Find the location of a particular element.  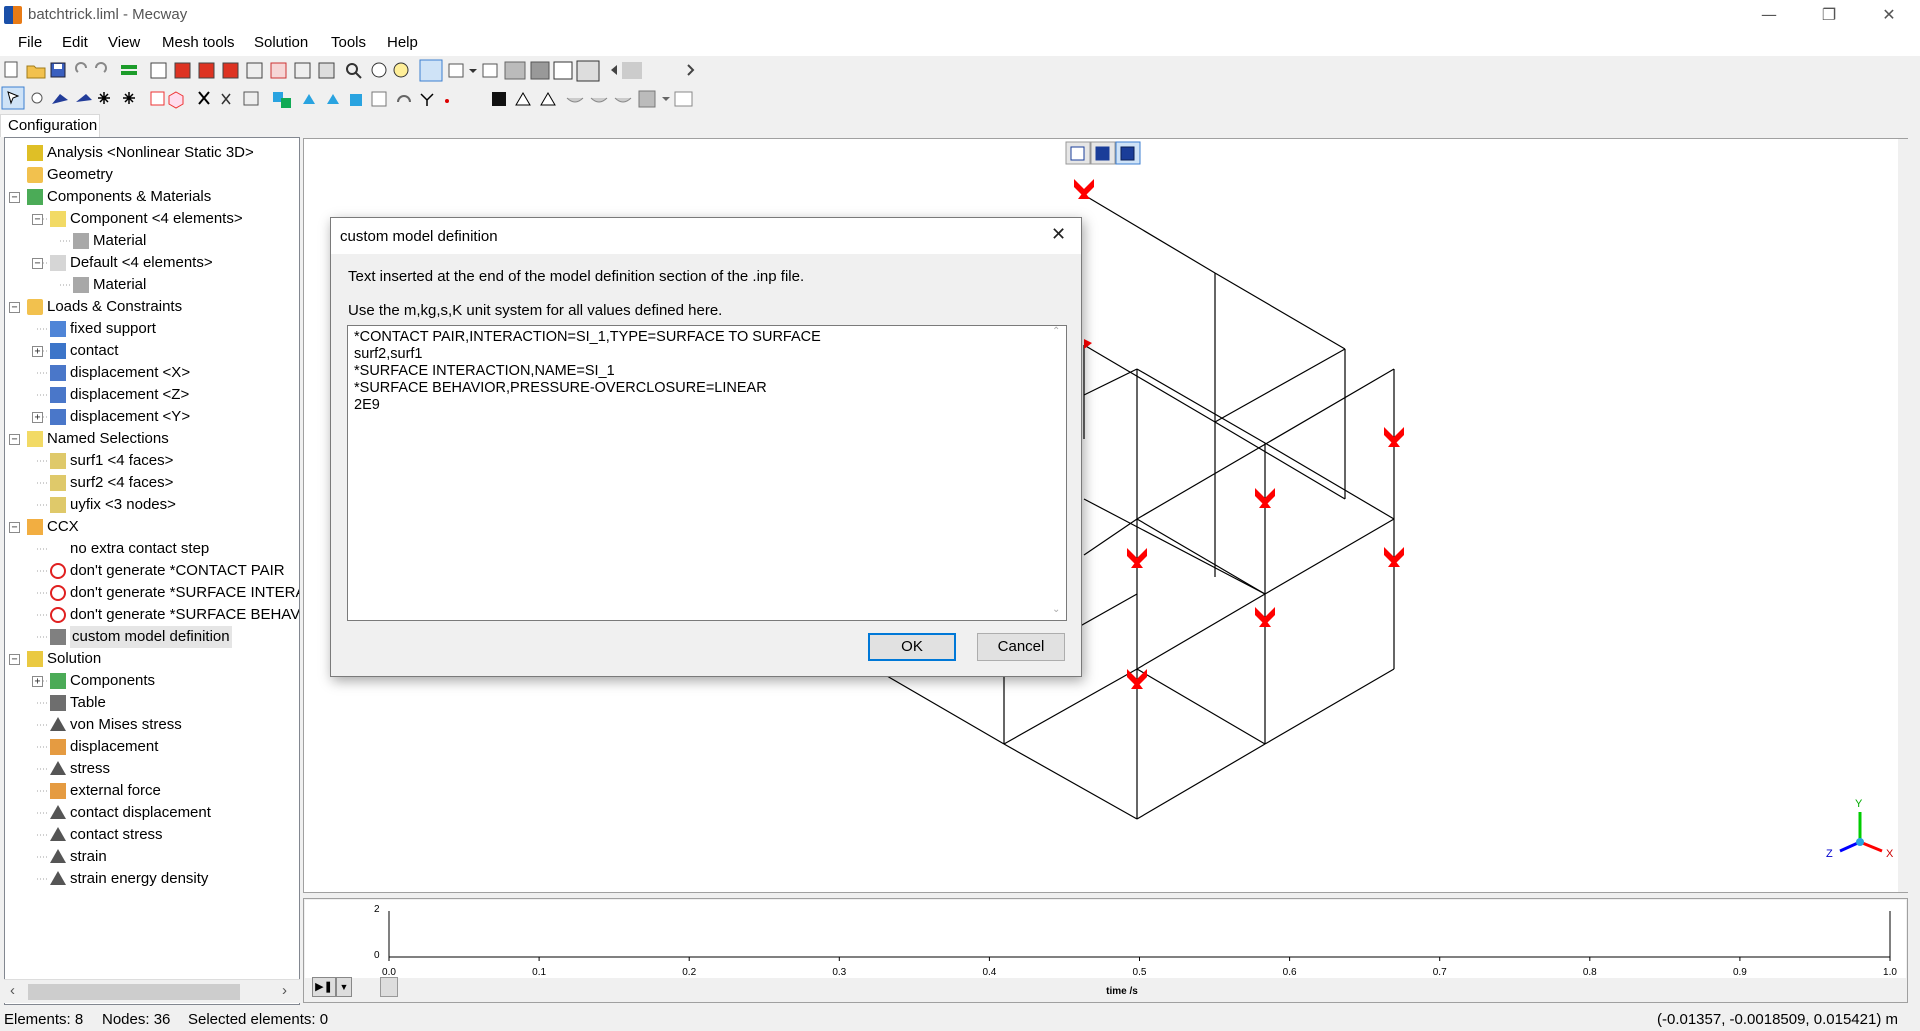

zoom-icon is located at coordinates (352, 69).